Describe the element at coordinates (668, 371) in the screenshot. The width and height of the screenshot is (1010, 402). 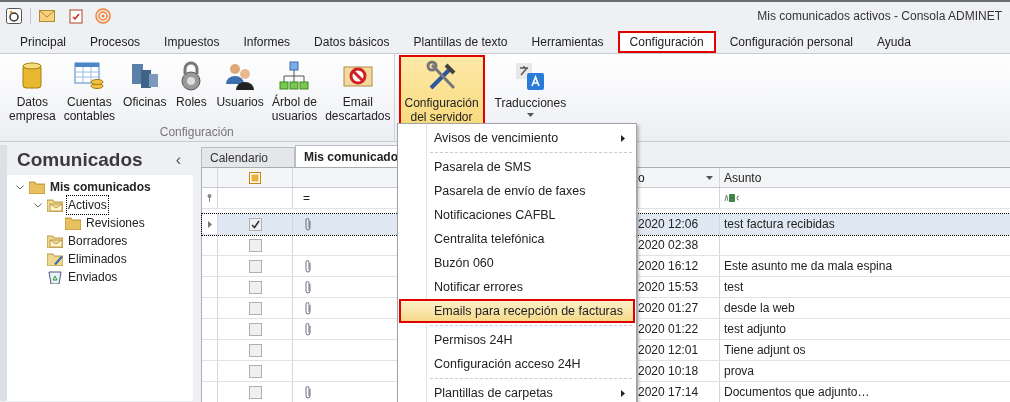
I see `table-cell-text: 2020 10:18` at that location.